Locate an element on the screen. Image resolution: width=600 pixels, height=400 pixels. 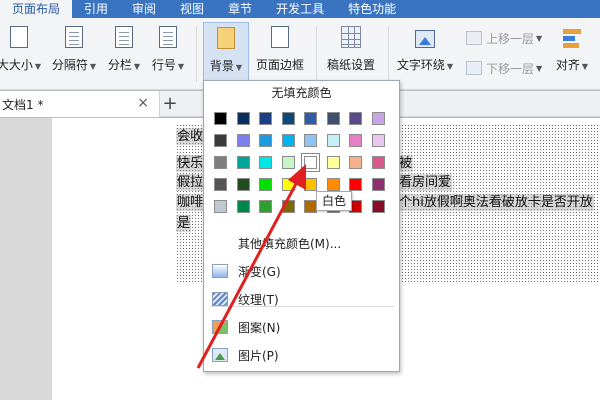
send-backward-label: 下移一层 is located at coordinates (510, 68).